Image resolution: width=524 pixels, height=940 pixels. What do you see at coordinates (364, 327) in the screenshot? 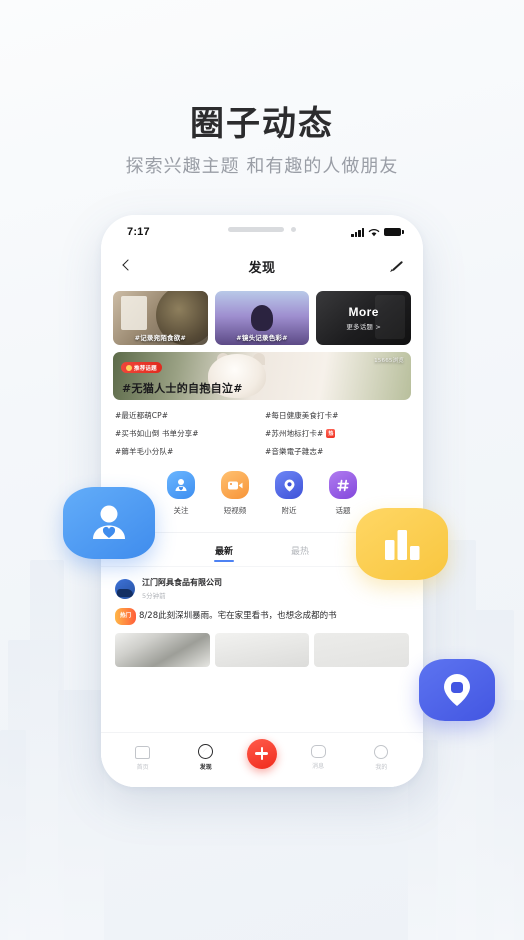
I see `more-label-cn: 更多话题 >` at bounding box center [364, 327].